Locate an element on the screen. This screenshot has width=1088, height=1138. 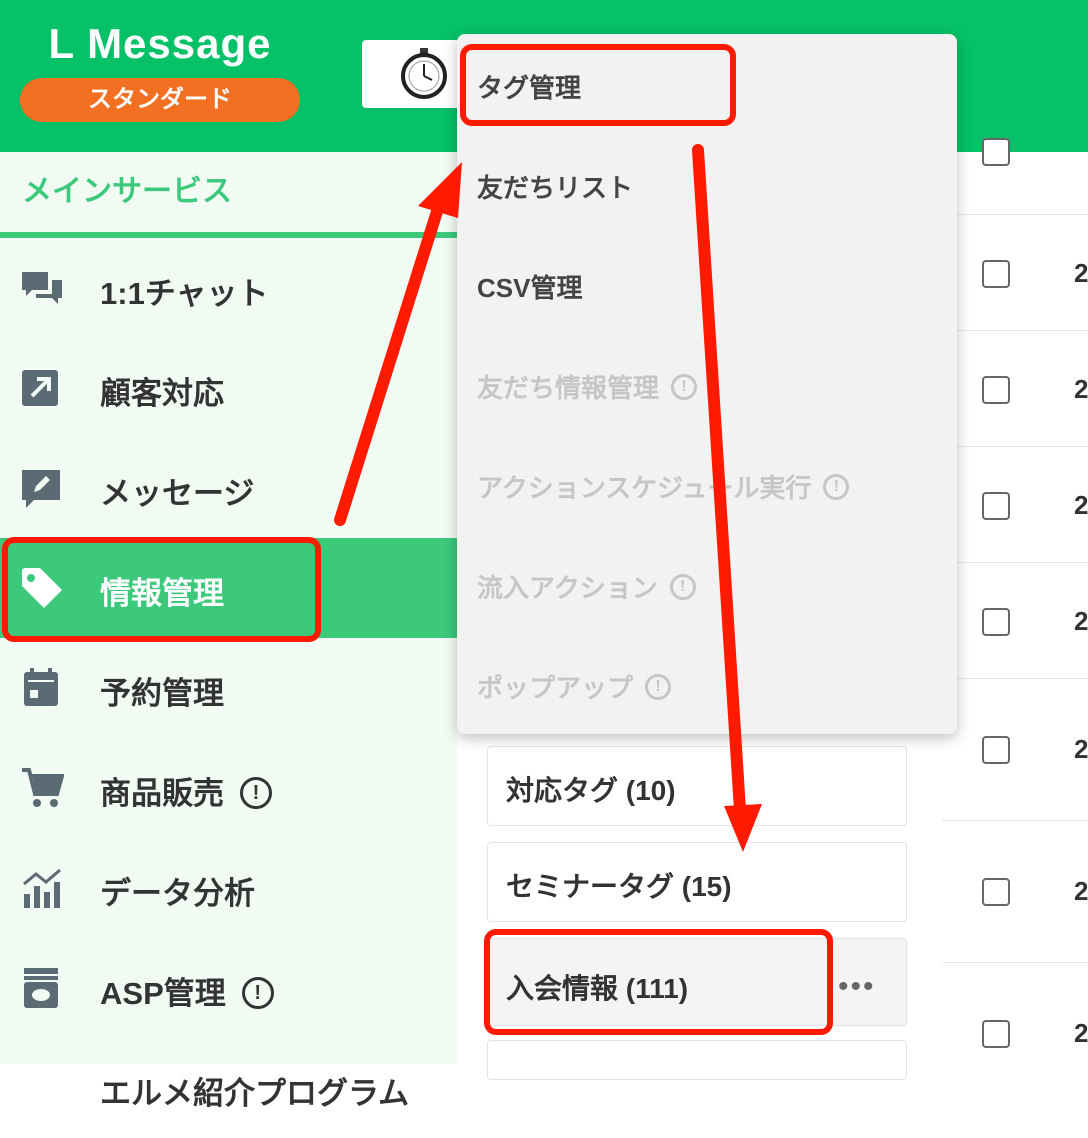
menu-item-friend-info: 友だち情報管理! is located at coordinates (587, 386).